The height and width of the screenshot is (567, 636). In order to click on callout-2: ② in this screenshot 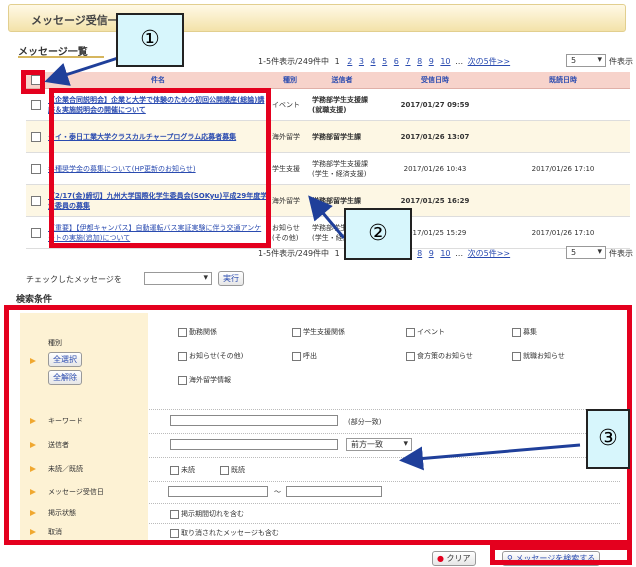, I will do `click(378, 234)`.